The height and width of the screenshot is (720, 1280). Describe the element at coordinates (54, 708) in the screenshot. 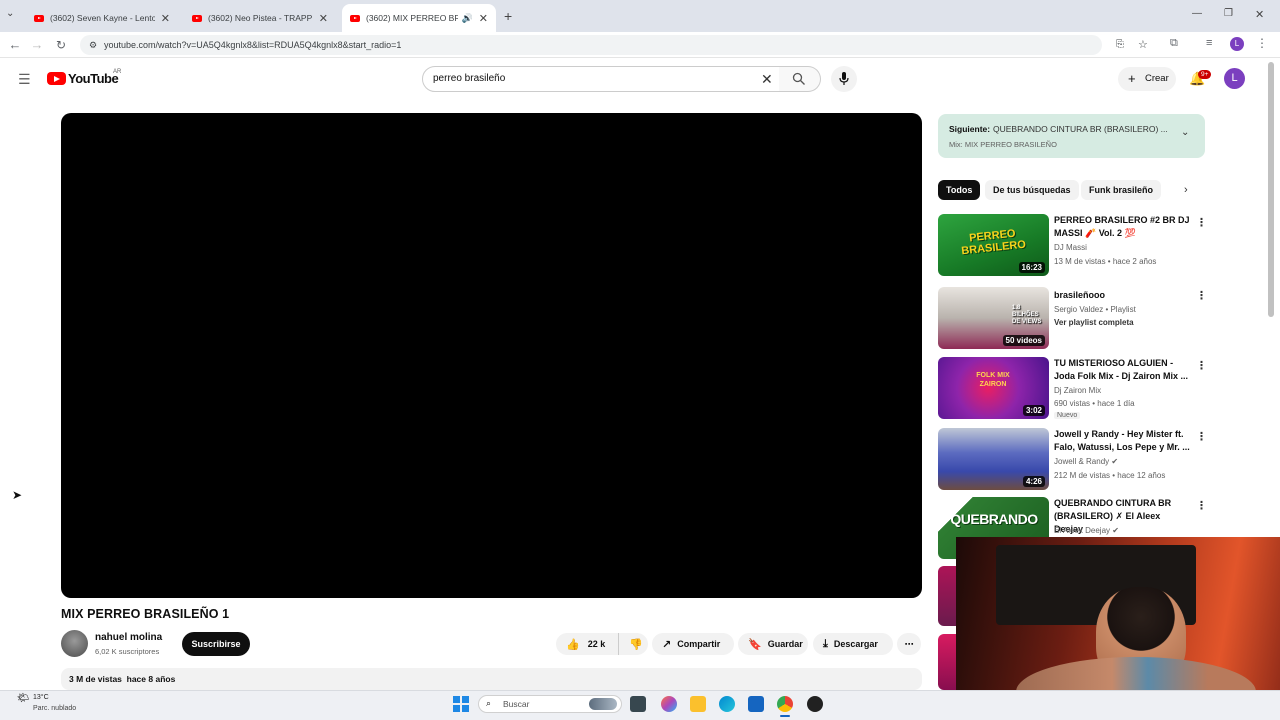

I see `weather-description: Parc. nublado` at that location.